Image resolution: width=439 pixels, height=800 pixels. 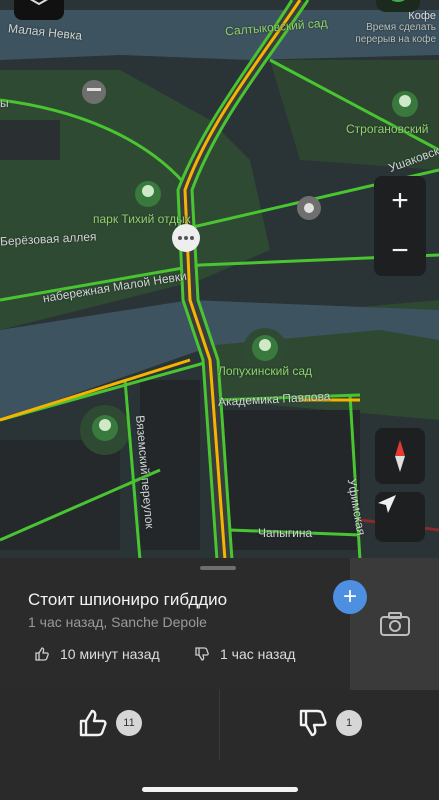 What do you see at coordinates (220, 789) in the screenshot?
I see `home-indicator` at bounding box center [220, 789].